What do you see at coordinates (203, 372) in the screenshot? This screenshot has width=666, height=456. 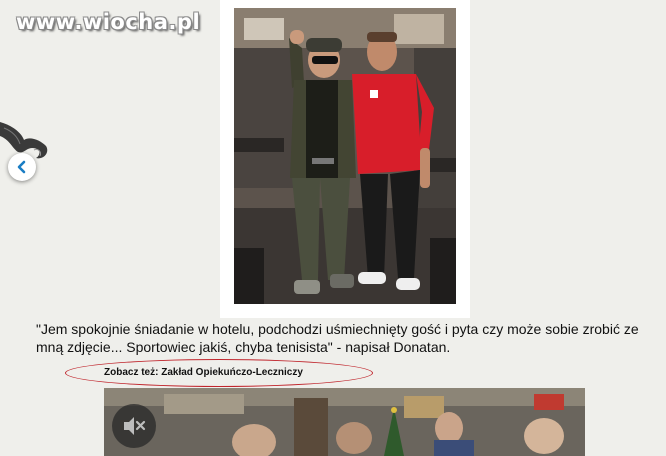 I see `see-also-link: Zobacz też: Zakład Opiekuńczo-Leczniczy` at bounding box center [203, 372].